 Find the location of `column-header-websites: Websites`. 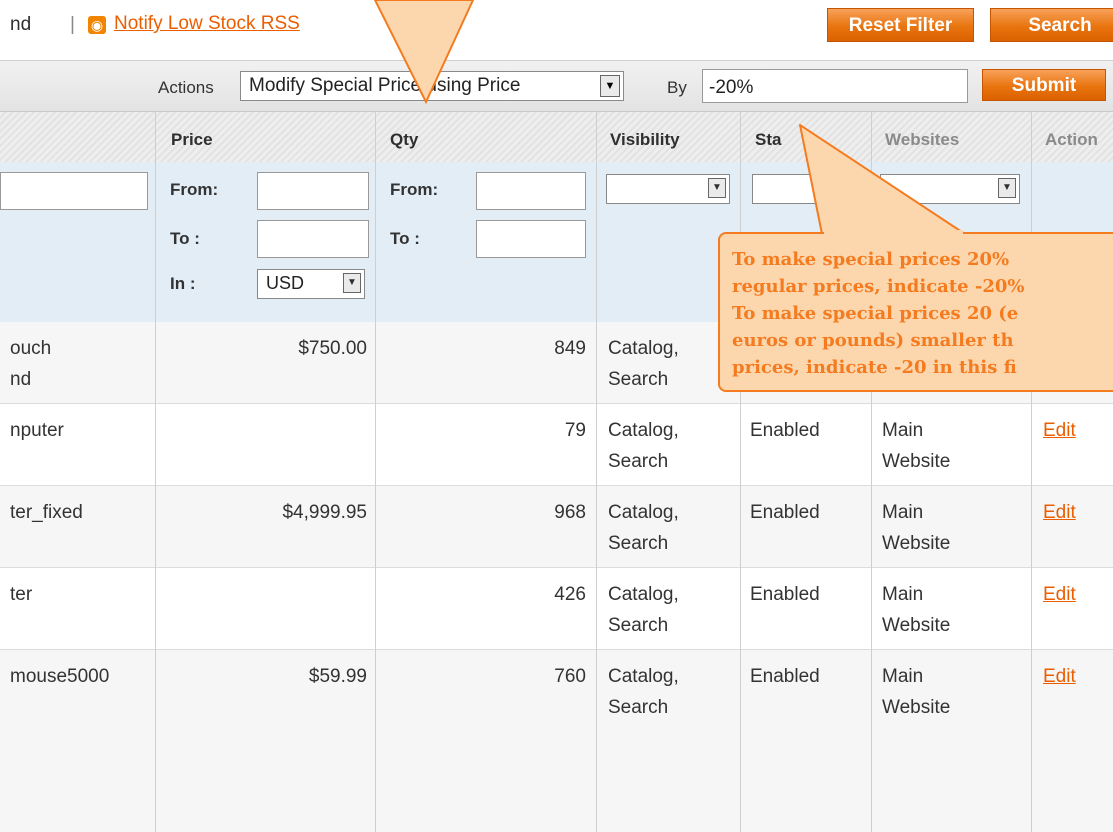

column-header-websites: Websites is located at coordinates (922, 139).